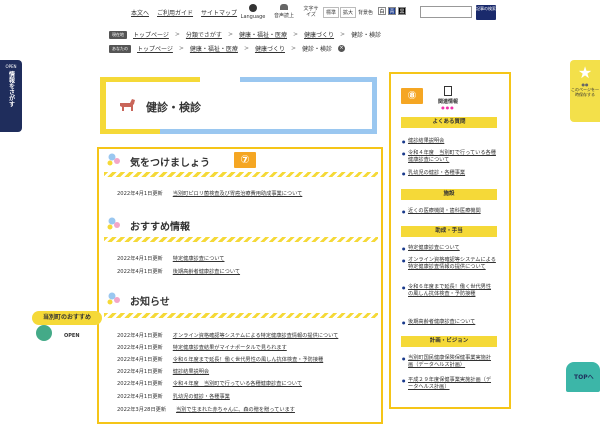  I want to click on sidebar-link-text: 平成２９年度保健事業実施計画（データヘルス計画）, so click(450, 383).